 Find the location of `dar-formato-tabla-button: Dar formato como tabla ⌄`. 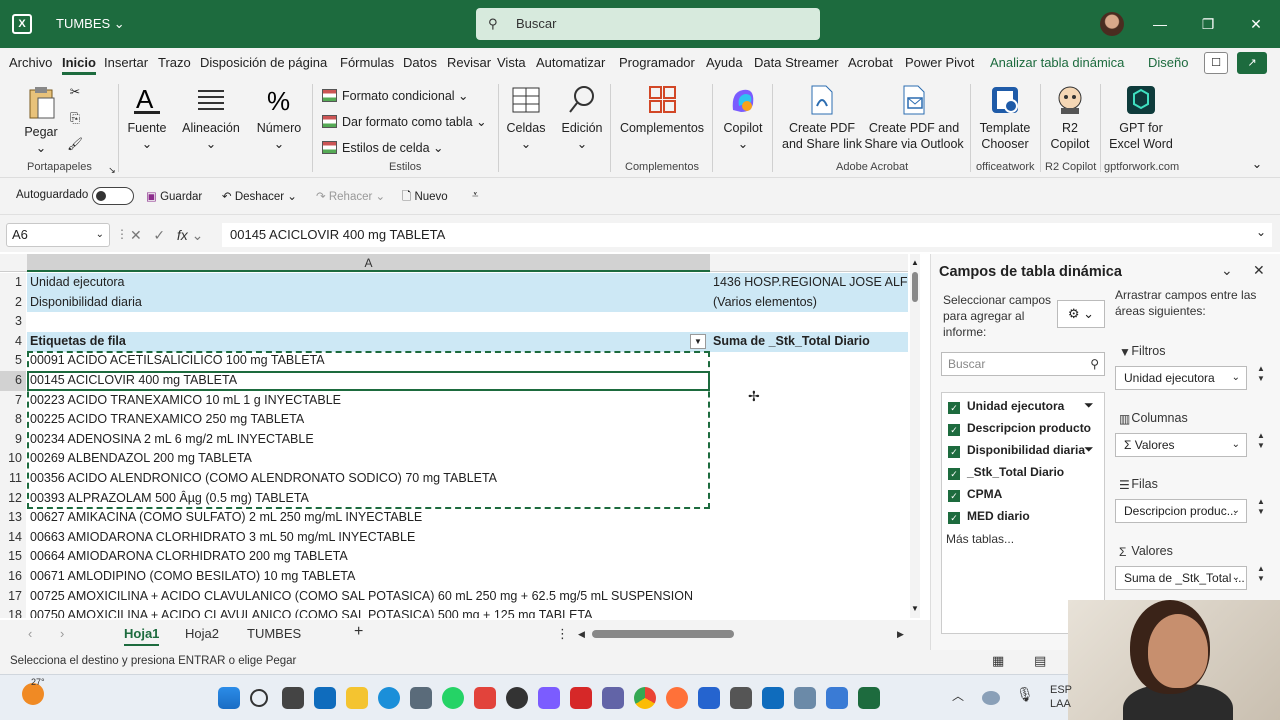

dar-formato-tabla-button: Dar formato como tabla ⌄ is located at coordinates (404, 121).